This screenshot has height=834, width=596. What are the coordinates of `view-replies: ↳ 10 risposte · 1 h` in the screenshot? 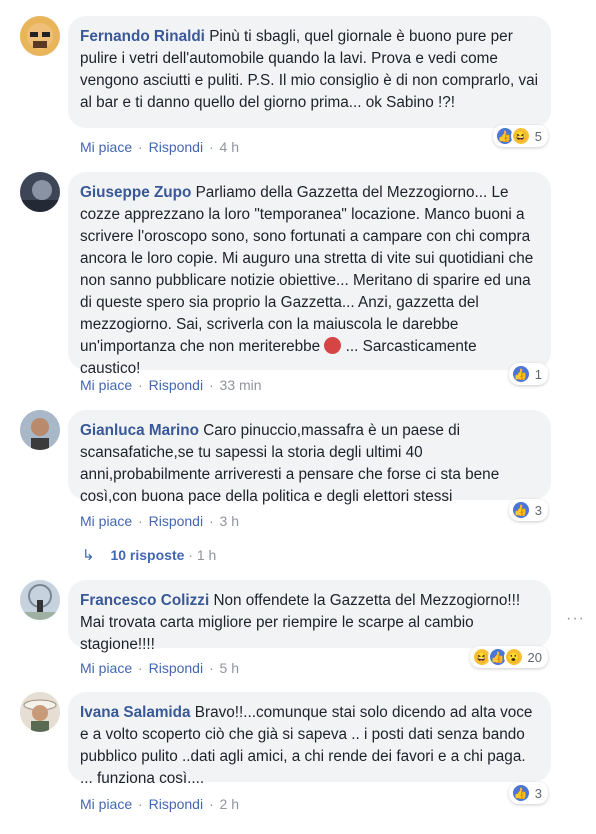 It's located at (149, 555).